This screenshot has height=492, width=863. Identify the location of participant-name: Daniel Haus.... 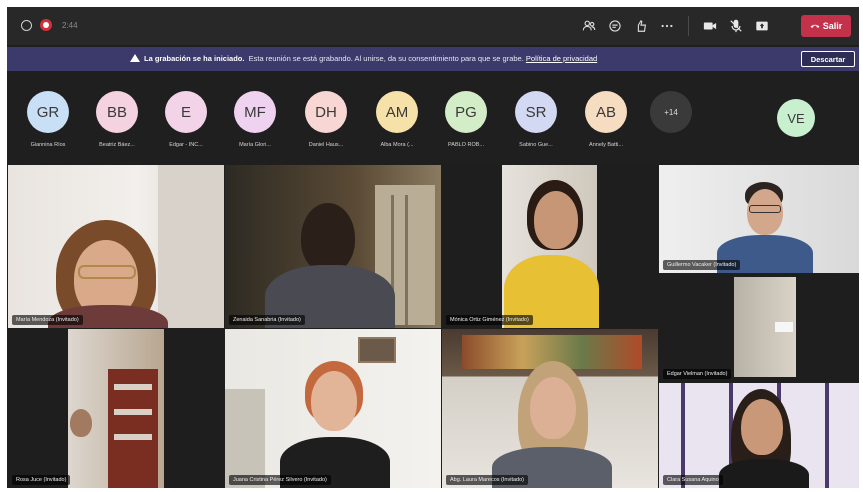
(326, 145).